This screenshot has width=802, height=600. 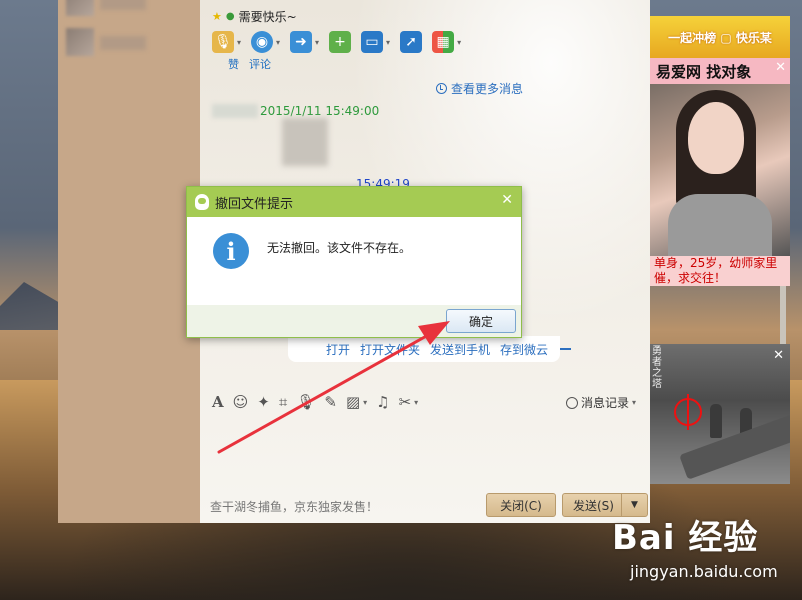 I want to click on send-to-phone-link: 发送到手机, so click(x=460, y=349).